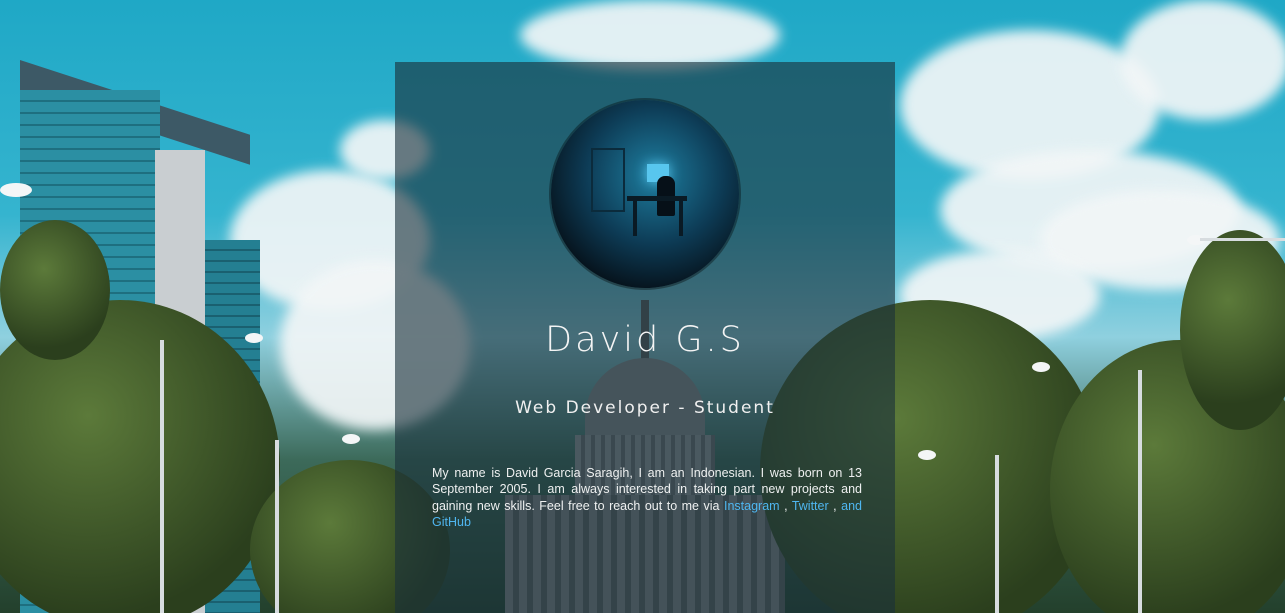 Image resolution: width=1285 pixels, height=613 pixels. What do you see at coordinates (55, 290) in the screenshot?
I see `tree` at bounding box center [55, 290].